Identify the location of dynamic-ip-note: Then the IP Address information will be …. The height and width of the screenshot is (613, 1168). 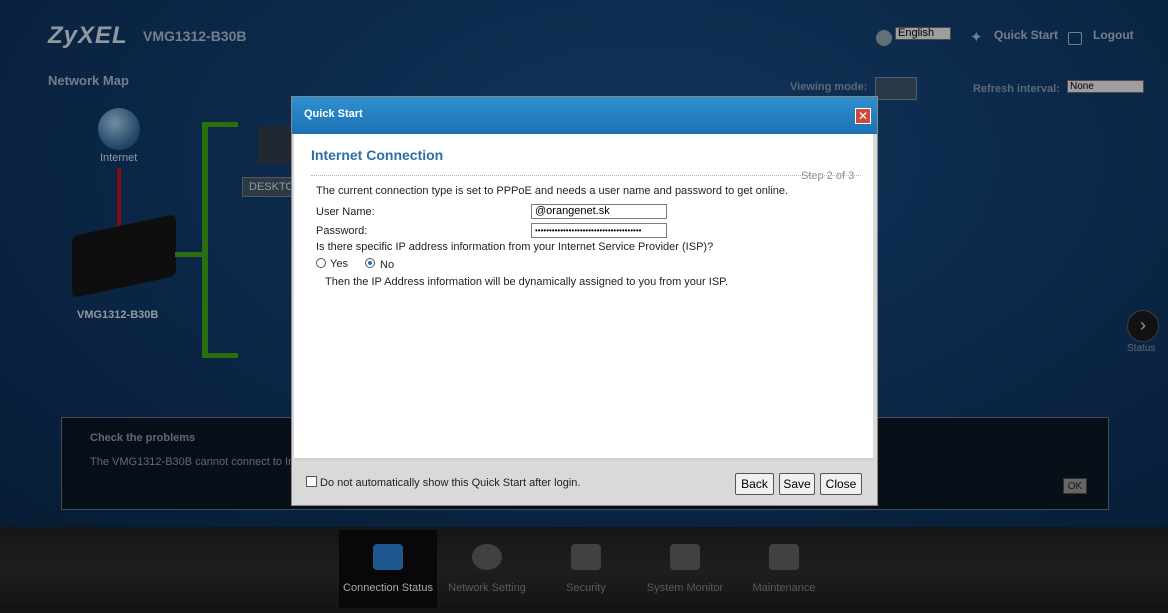
(527, 282).